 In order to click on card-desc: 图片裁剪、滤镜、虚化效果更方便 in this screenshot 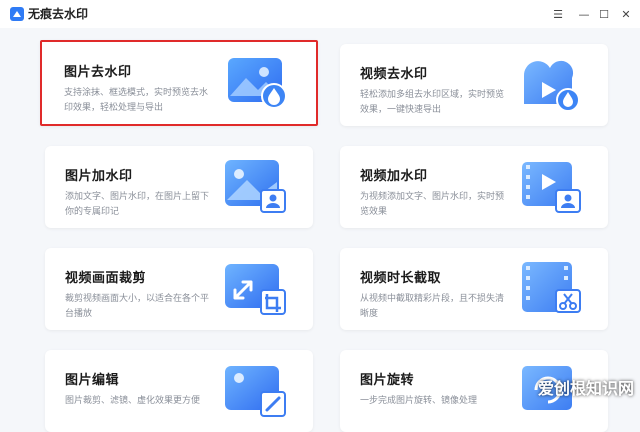, I will do `click(133, 401)`.